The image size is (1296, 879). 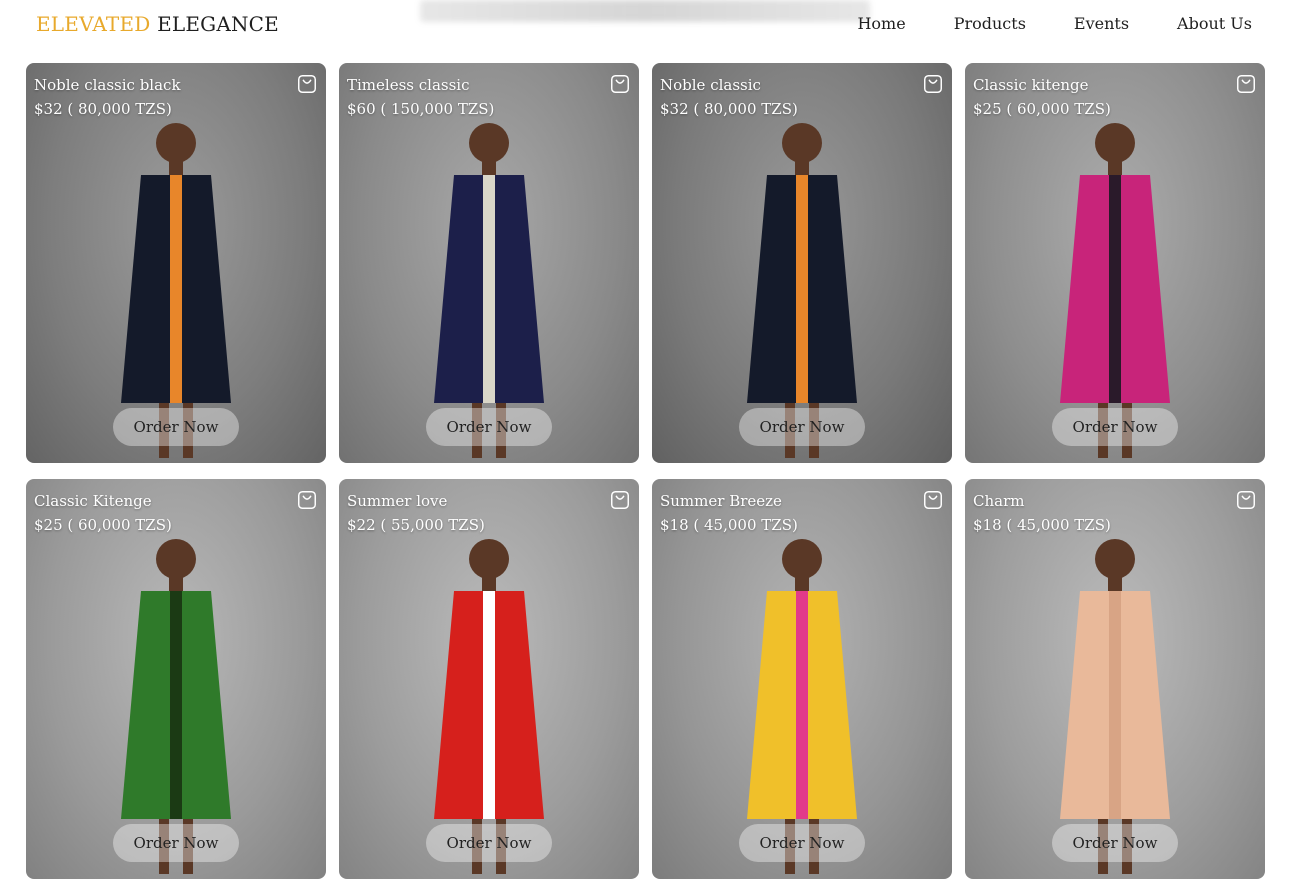 What do you see at coordinates (990, 23) in the screenshot?
I see `nav-products: Products` at bounding box center [990, 23].